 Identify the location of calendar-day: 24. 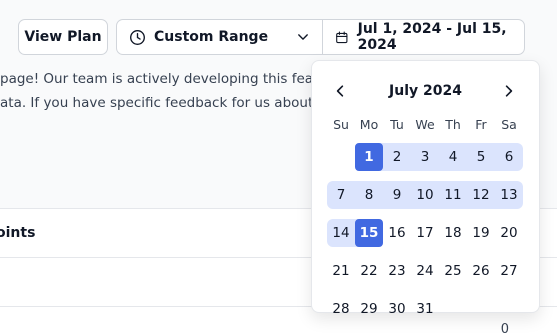
(425, 271).